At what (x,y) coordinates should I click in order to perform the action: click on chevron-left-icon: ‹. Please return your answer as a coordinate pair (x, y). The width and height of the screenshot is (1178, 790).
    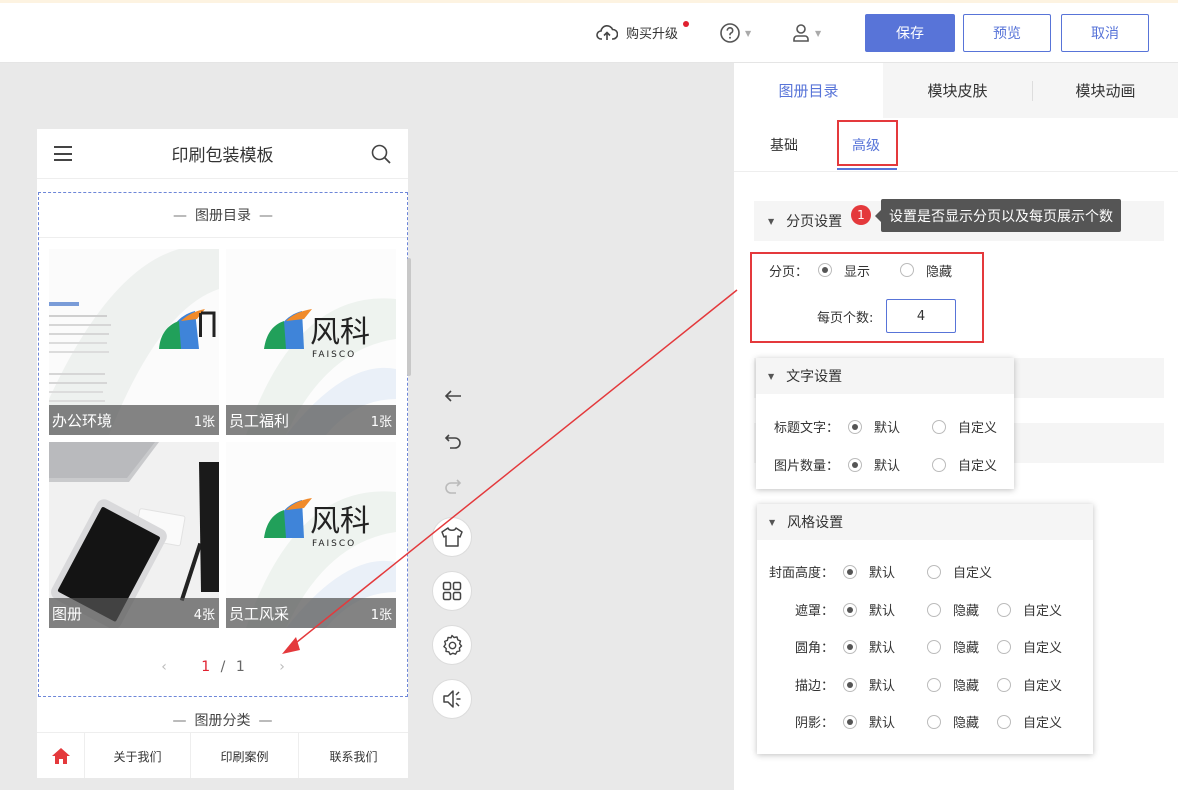
    Looking at the image, I should click on (164, 667).